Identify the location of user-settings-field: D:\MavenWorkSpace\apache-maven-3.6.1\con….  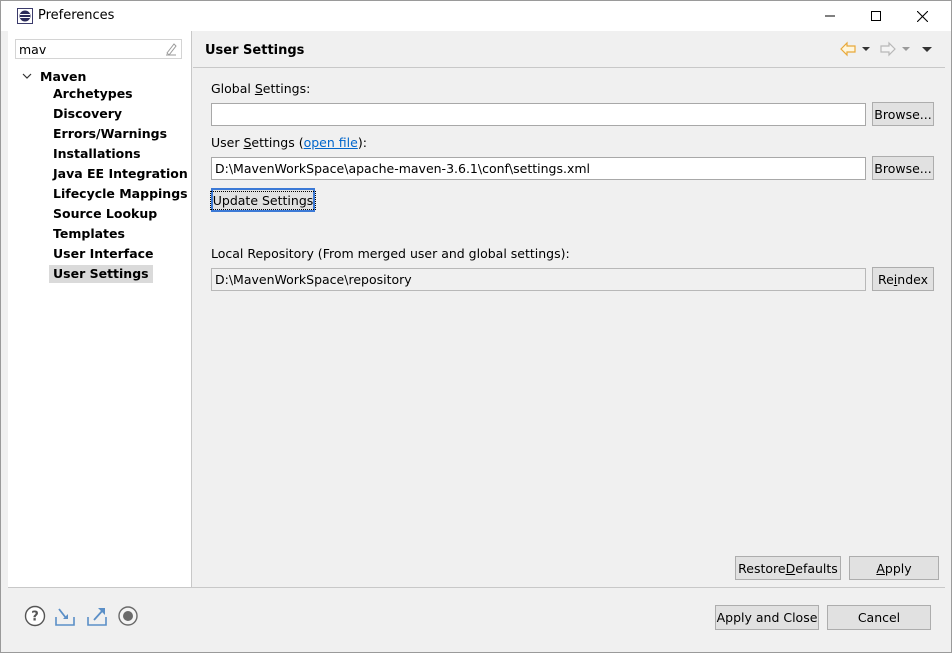
(538, 168).